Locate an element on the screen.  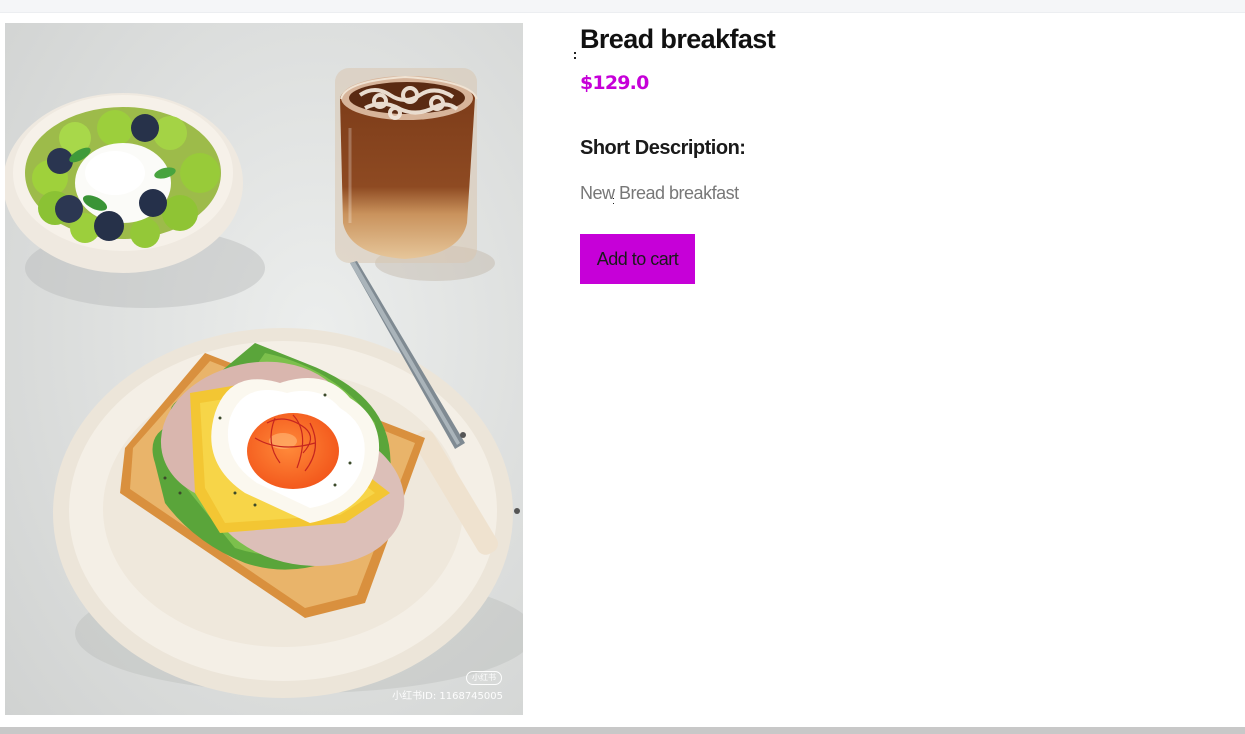
bottom-bar is located at coordinates (622, 730).